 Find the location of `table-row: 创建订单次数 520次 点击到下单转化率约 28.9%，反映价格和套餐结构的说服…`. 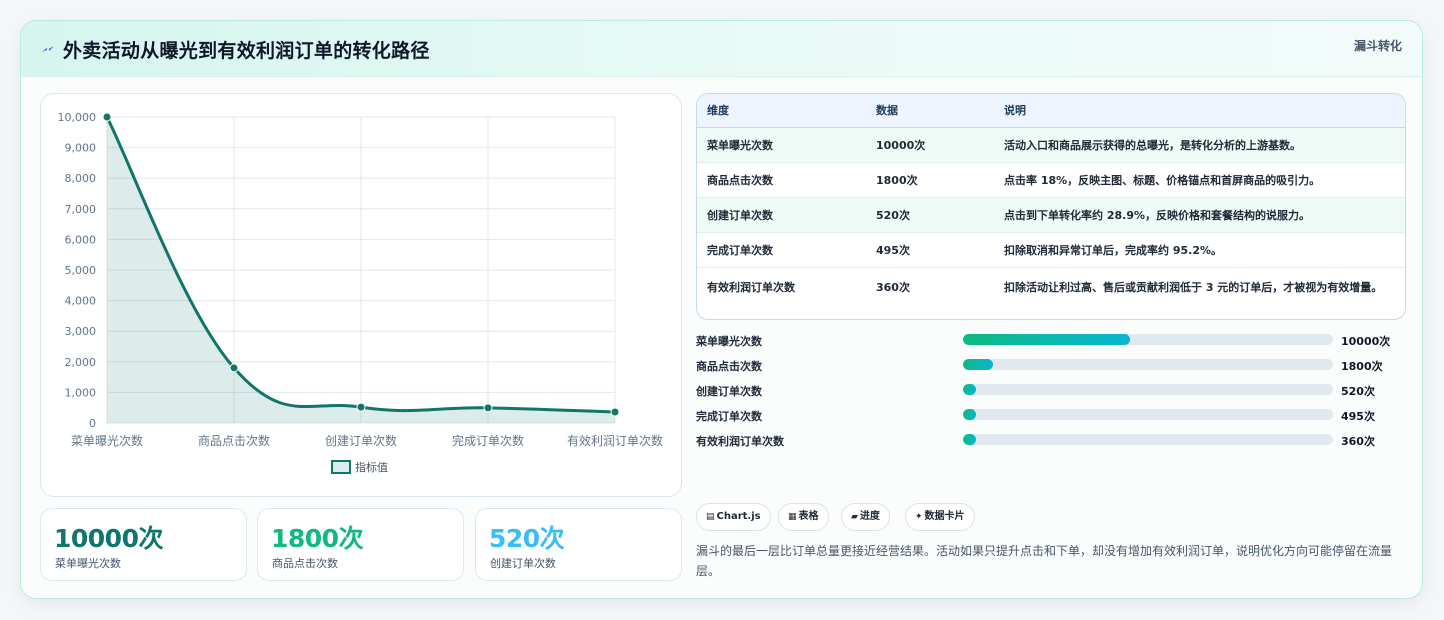

table-row: 创建订单次数 520次 点击到下单转化率约 28.9%，反映价格和套餐结构的说服… is located at coordinates (1051, 215).